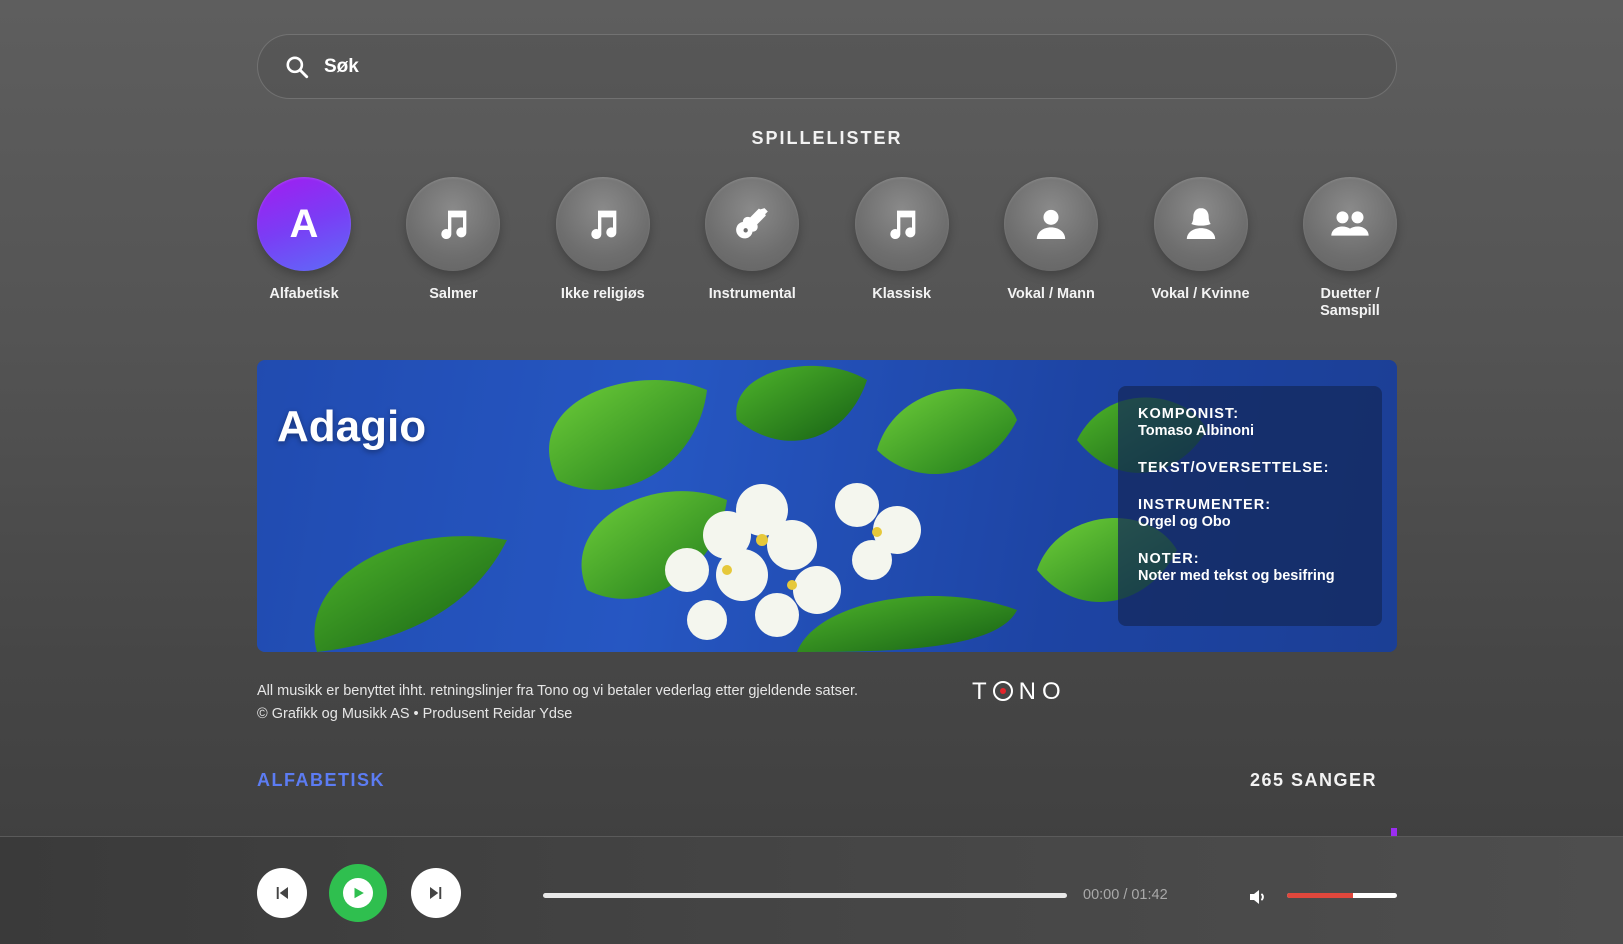 The image size is (1623, 944). I want to click on tono-logo-t: T, so click(982, 691).